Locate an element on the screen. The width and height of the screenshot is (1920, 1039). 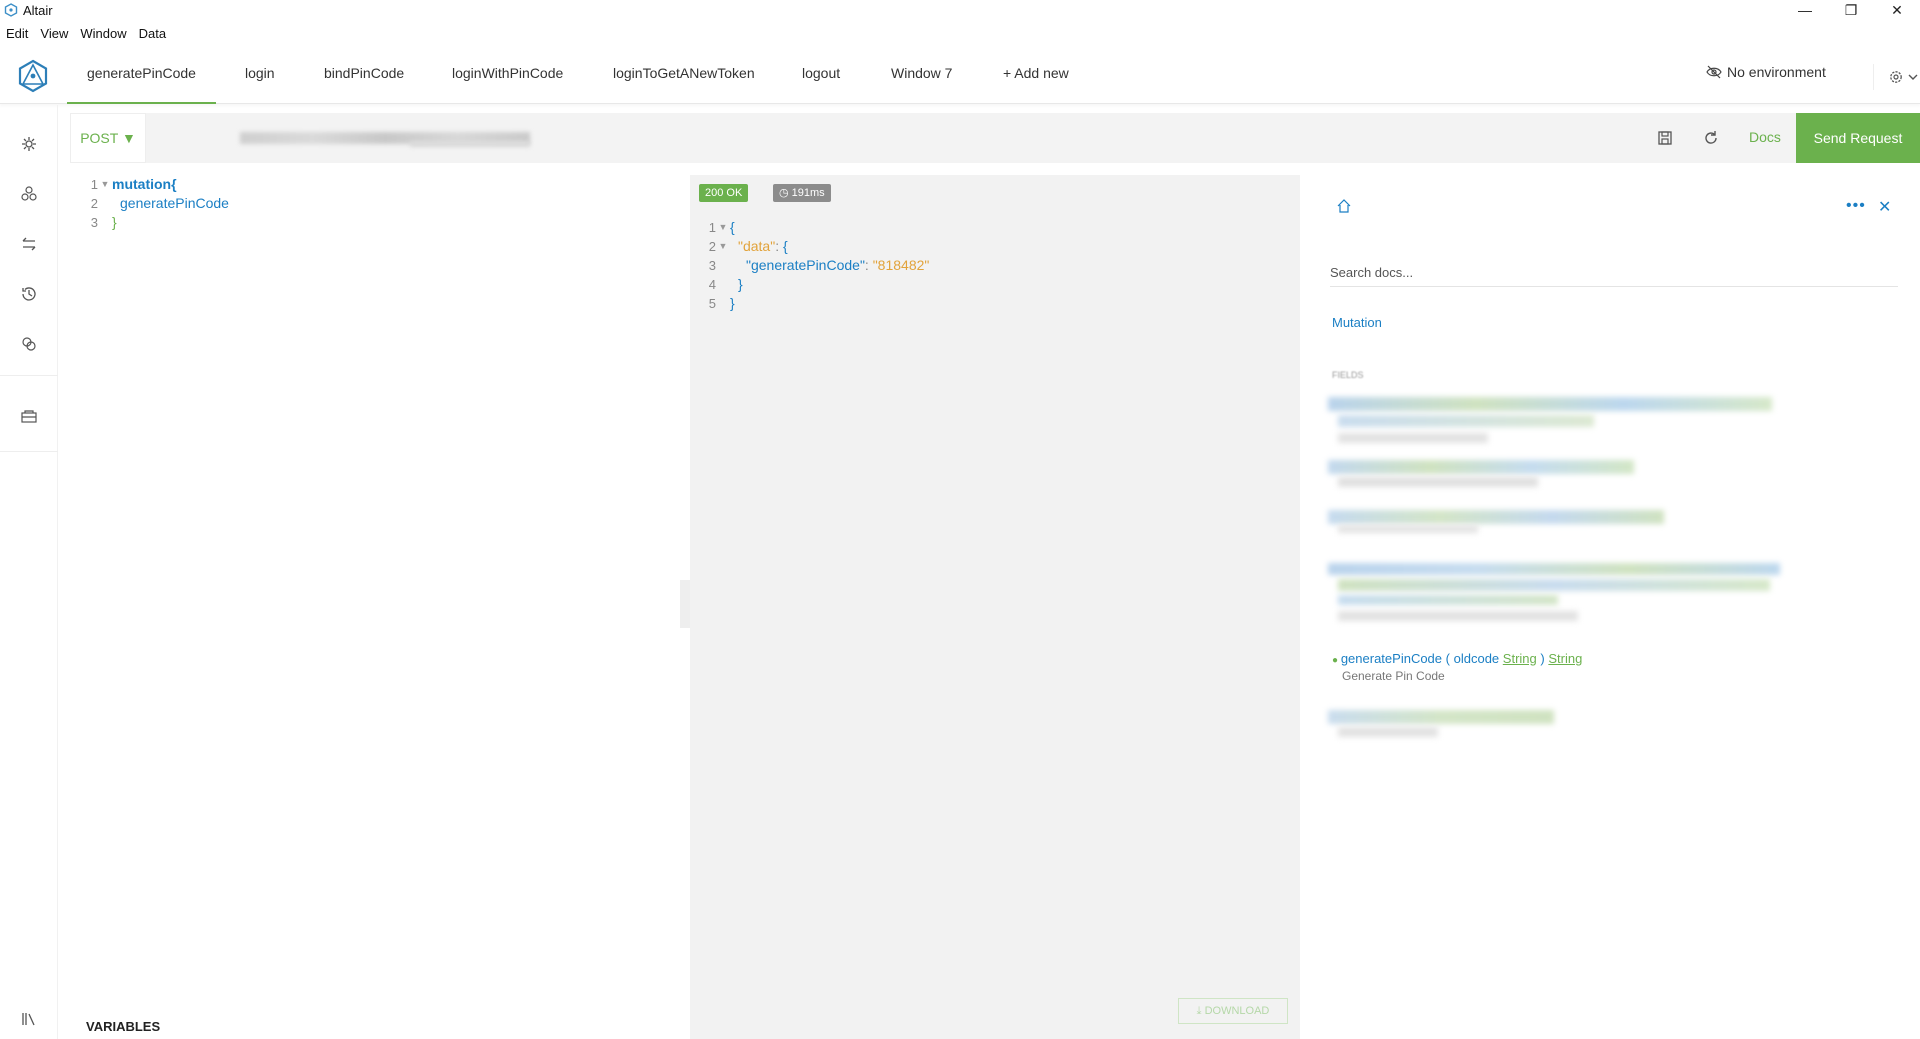
minimize-button: — is located at coordinates (1805, 10).